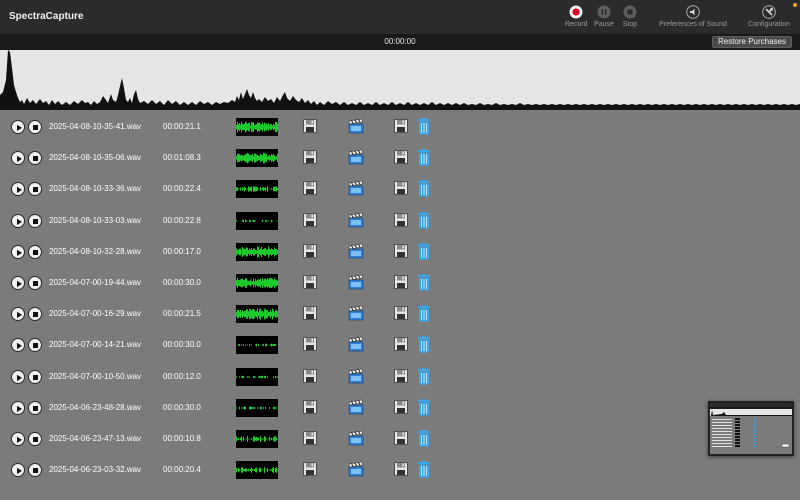  I want to click on recording-row: 2025-04-07-00-16-29.wav 00:00:21.5, so click(400, 314).